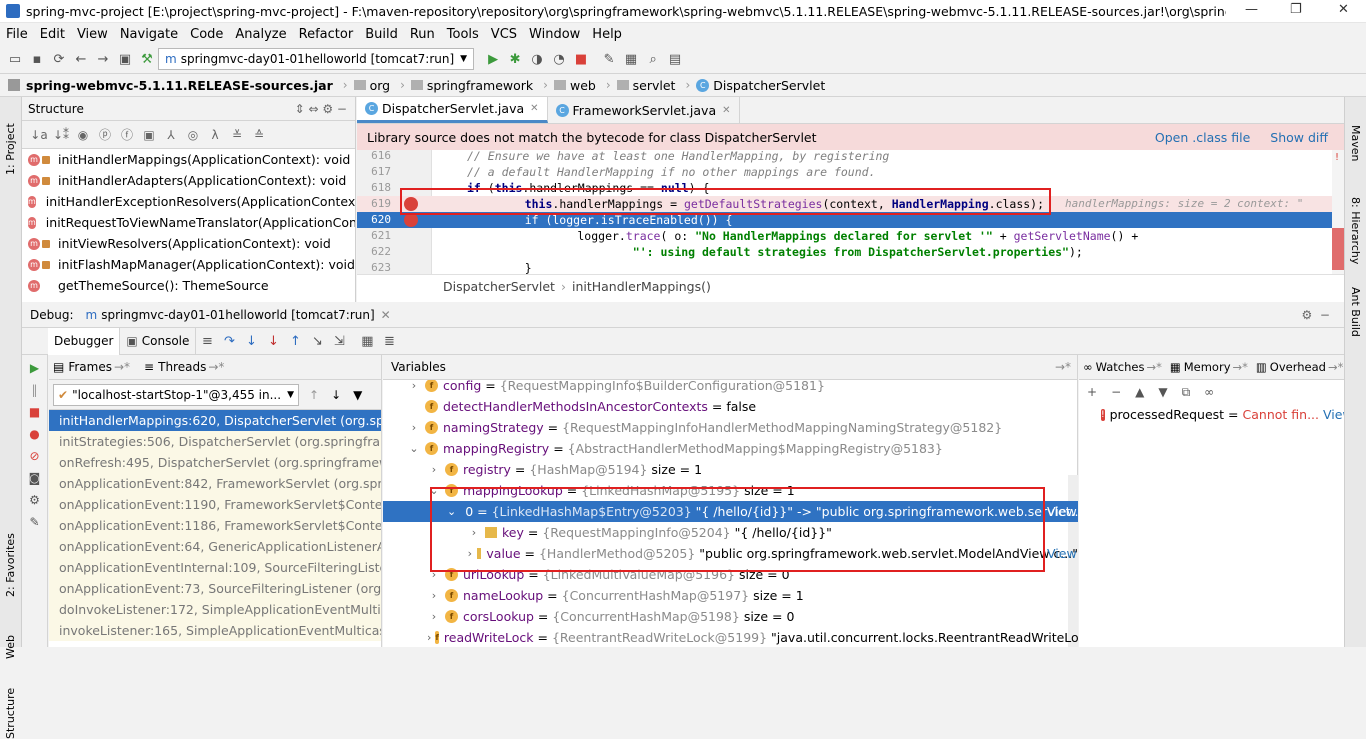 The image size is (1366, 739). What do you see at coordinates (207, 341) in the screenshot?
I see `show-execution-point-icon: ≡` at bounding box center [207, 341].